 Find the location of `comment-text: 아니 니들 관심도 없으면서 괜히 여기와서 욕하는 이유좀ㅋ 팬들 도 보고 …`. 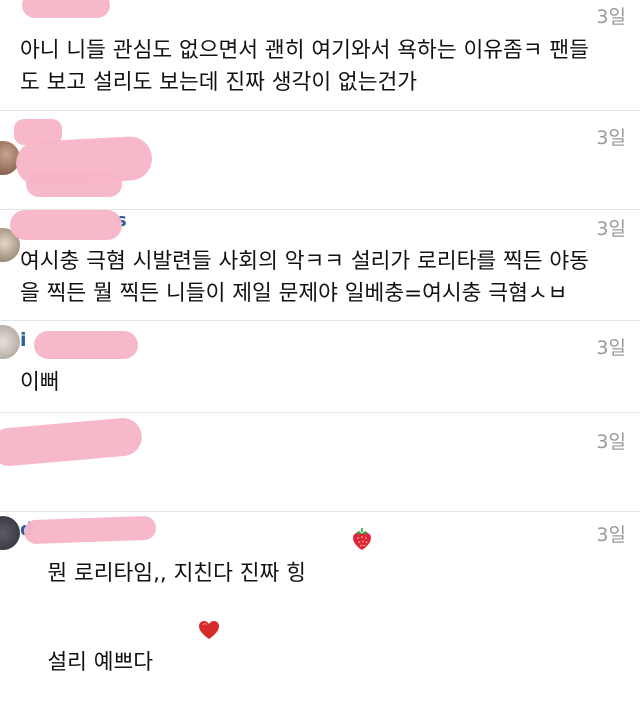

comment-text: 아니 니들 관심도 없으면서 괜히 여기와서 욕하는 이유좀ㅋ 팬들 도 보고 … is located at coordinates (304, 66).